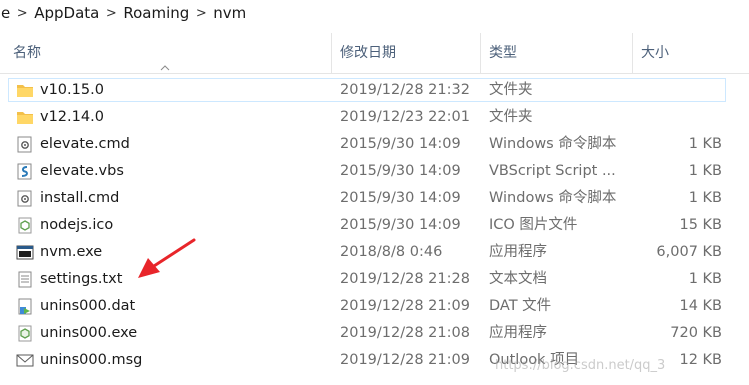  I want to click on breadcrumb-item-user: e, so click(5, 13).